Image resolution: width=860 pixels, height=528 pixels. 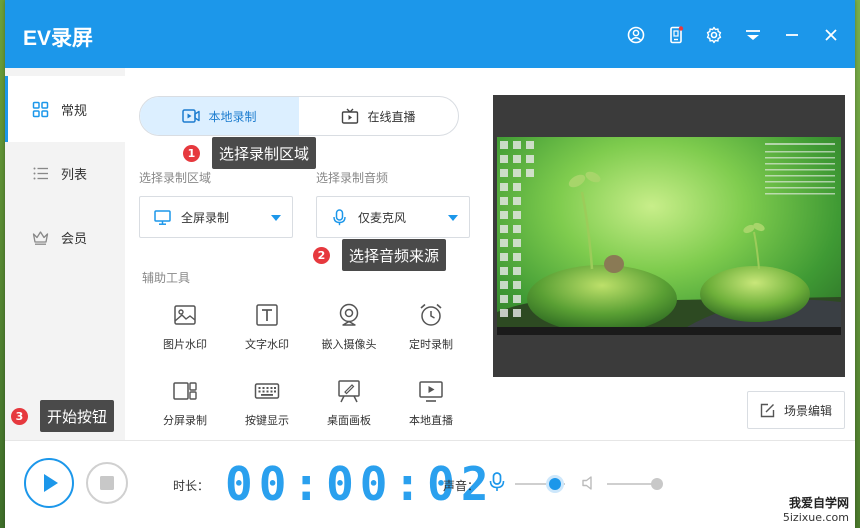 I want to click on tool-desktop-drawing-board: 桌面画板, so click(x=349, y=408).